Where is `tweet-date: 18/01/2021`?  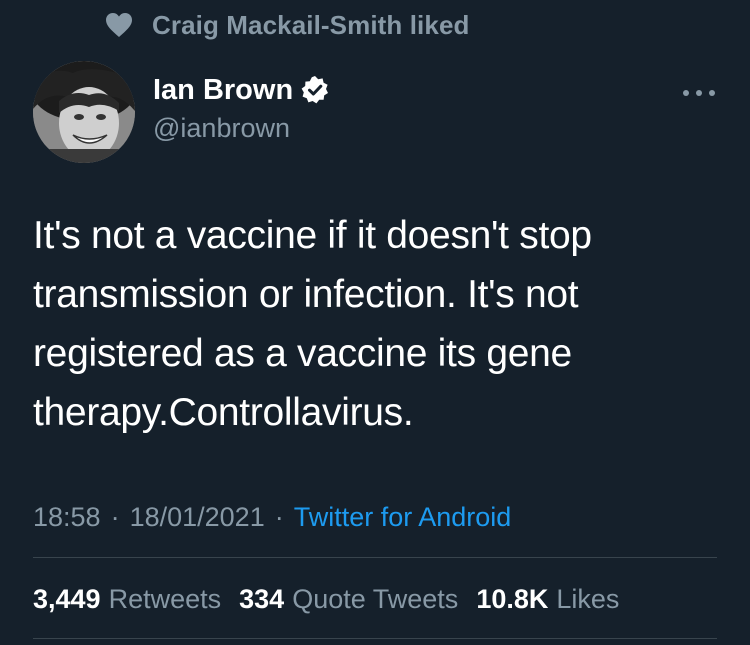 tweet-date: 18/01/2021 is located at coordinates (197, 517).